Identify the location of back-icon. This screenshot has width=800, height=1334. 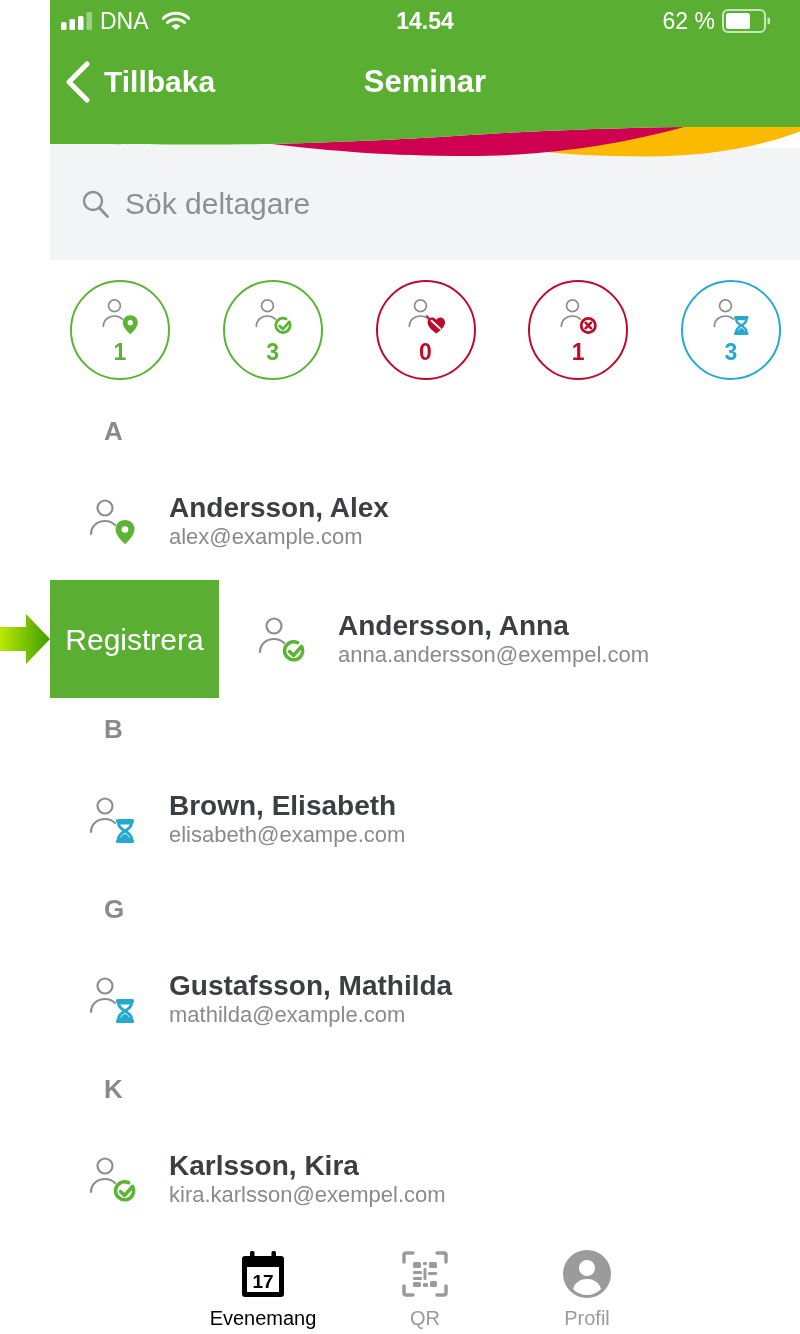
(78, 82).